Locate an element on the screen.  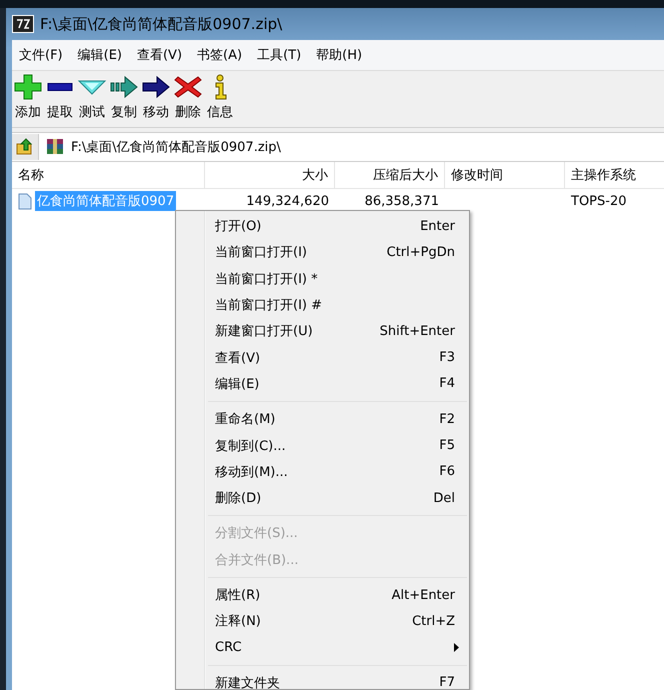
menu-option: 复制到(C)... F5 is located at coordinates (322, 445).